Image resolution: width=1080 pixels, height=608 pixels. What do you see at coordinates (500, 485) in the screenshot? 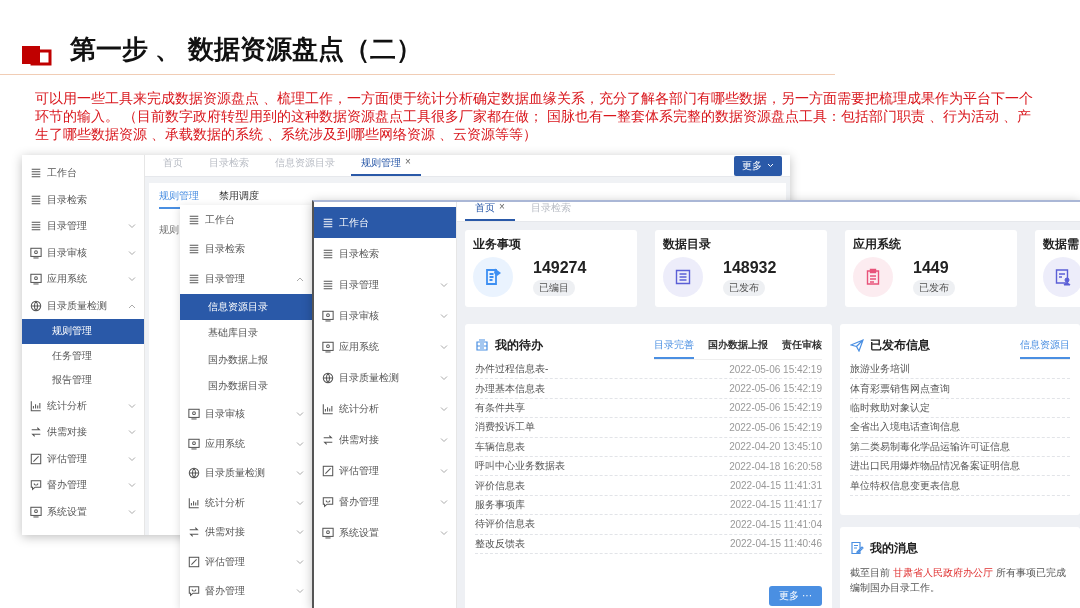
I see `list-item: 评价信息表` at bounding box center [500, 485].